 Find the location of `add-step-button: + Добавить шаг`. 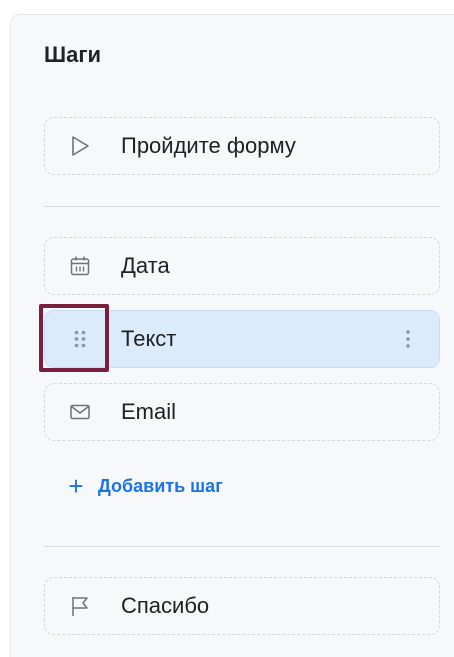

add-step-button: + Добавить шаг is located at coordinates (144, 486).